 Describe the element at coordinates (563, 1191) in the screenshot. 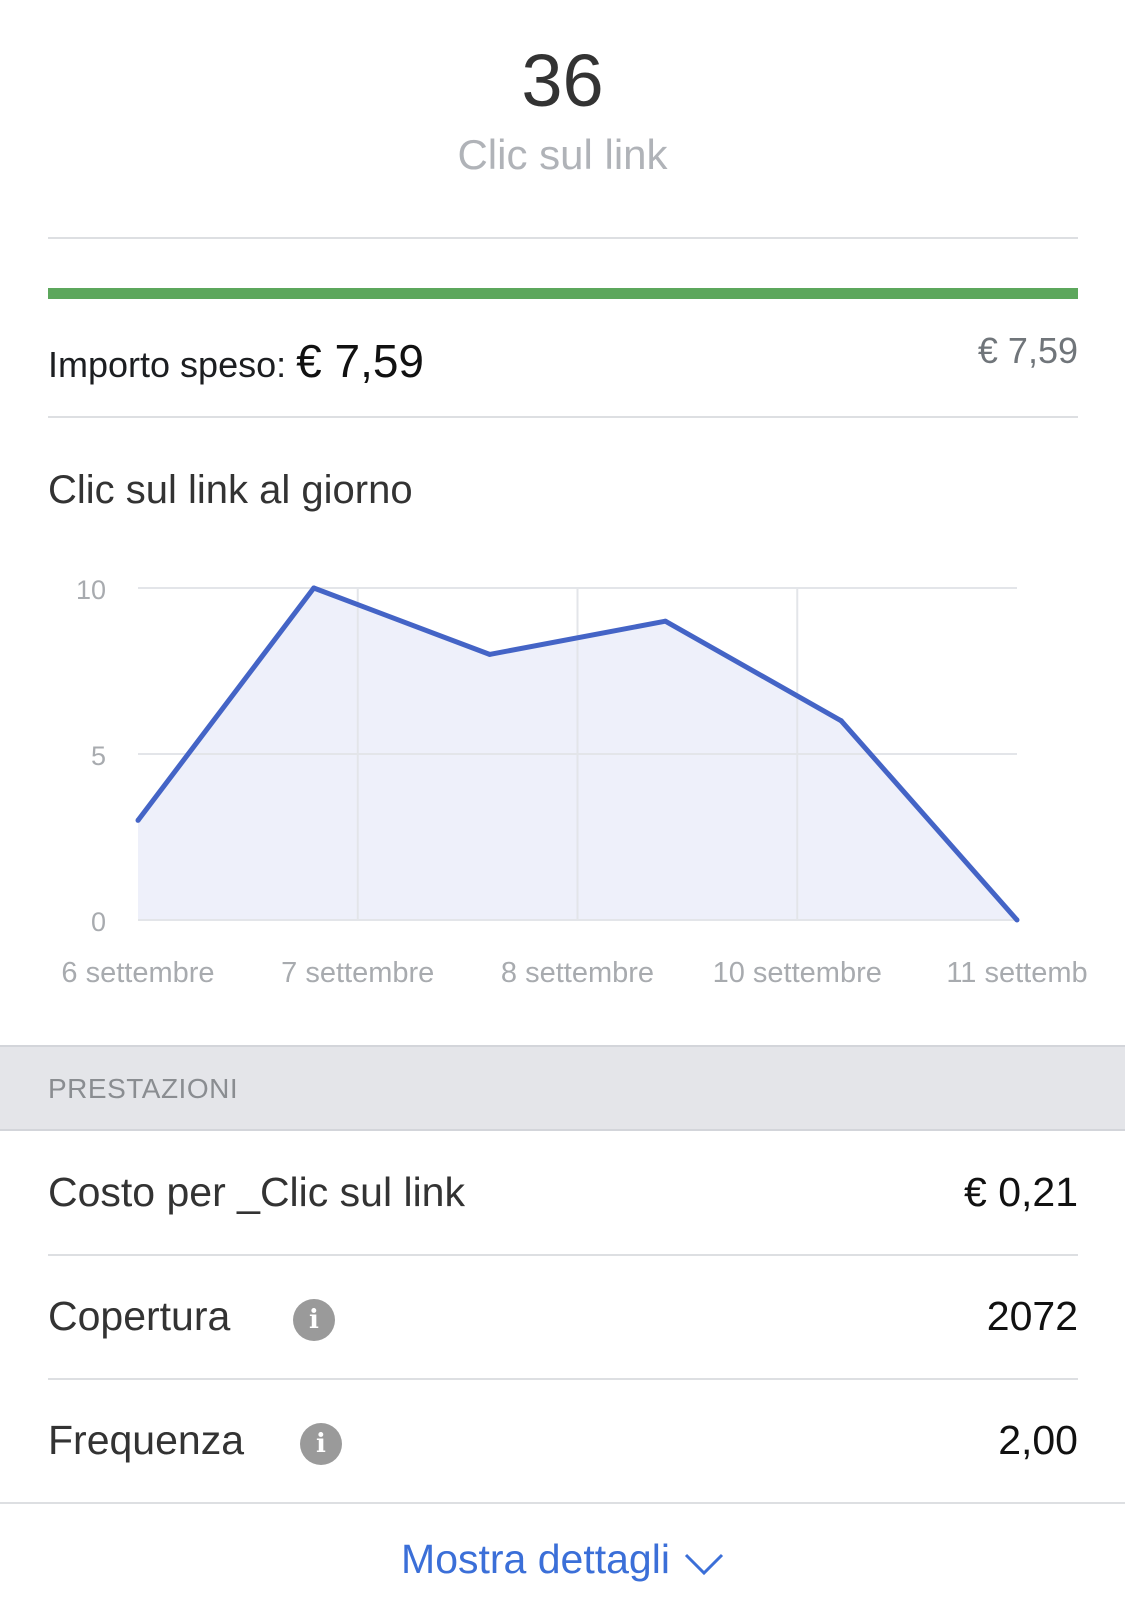

I see `metric-row-cost-per-click: Costo per _Clic sul link € 0,21` at that location.